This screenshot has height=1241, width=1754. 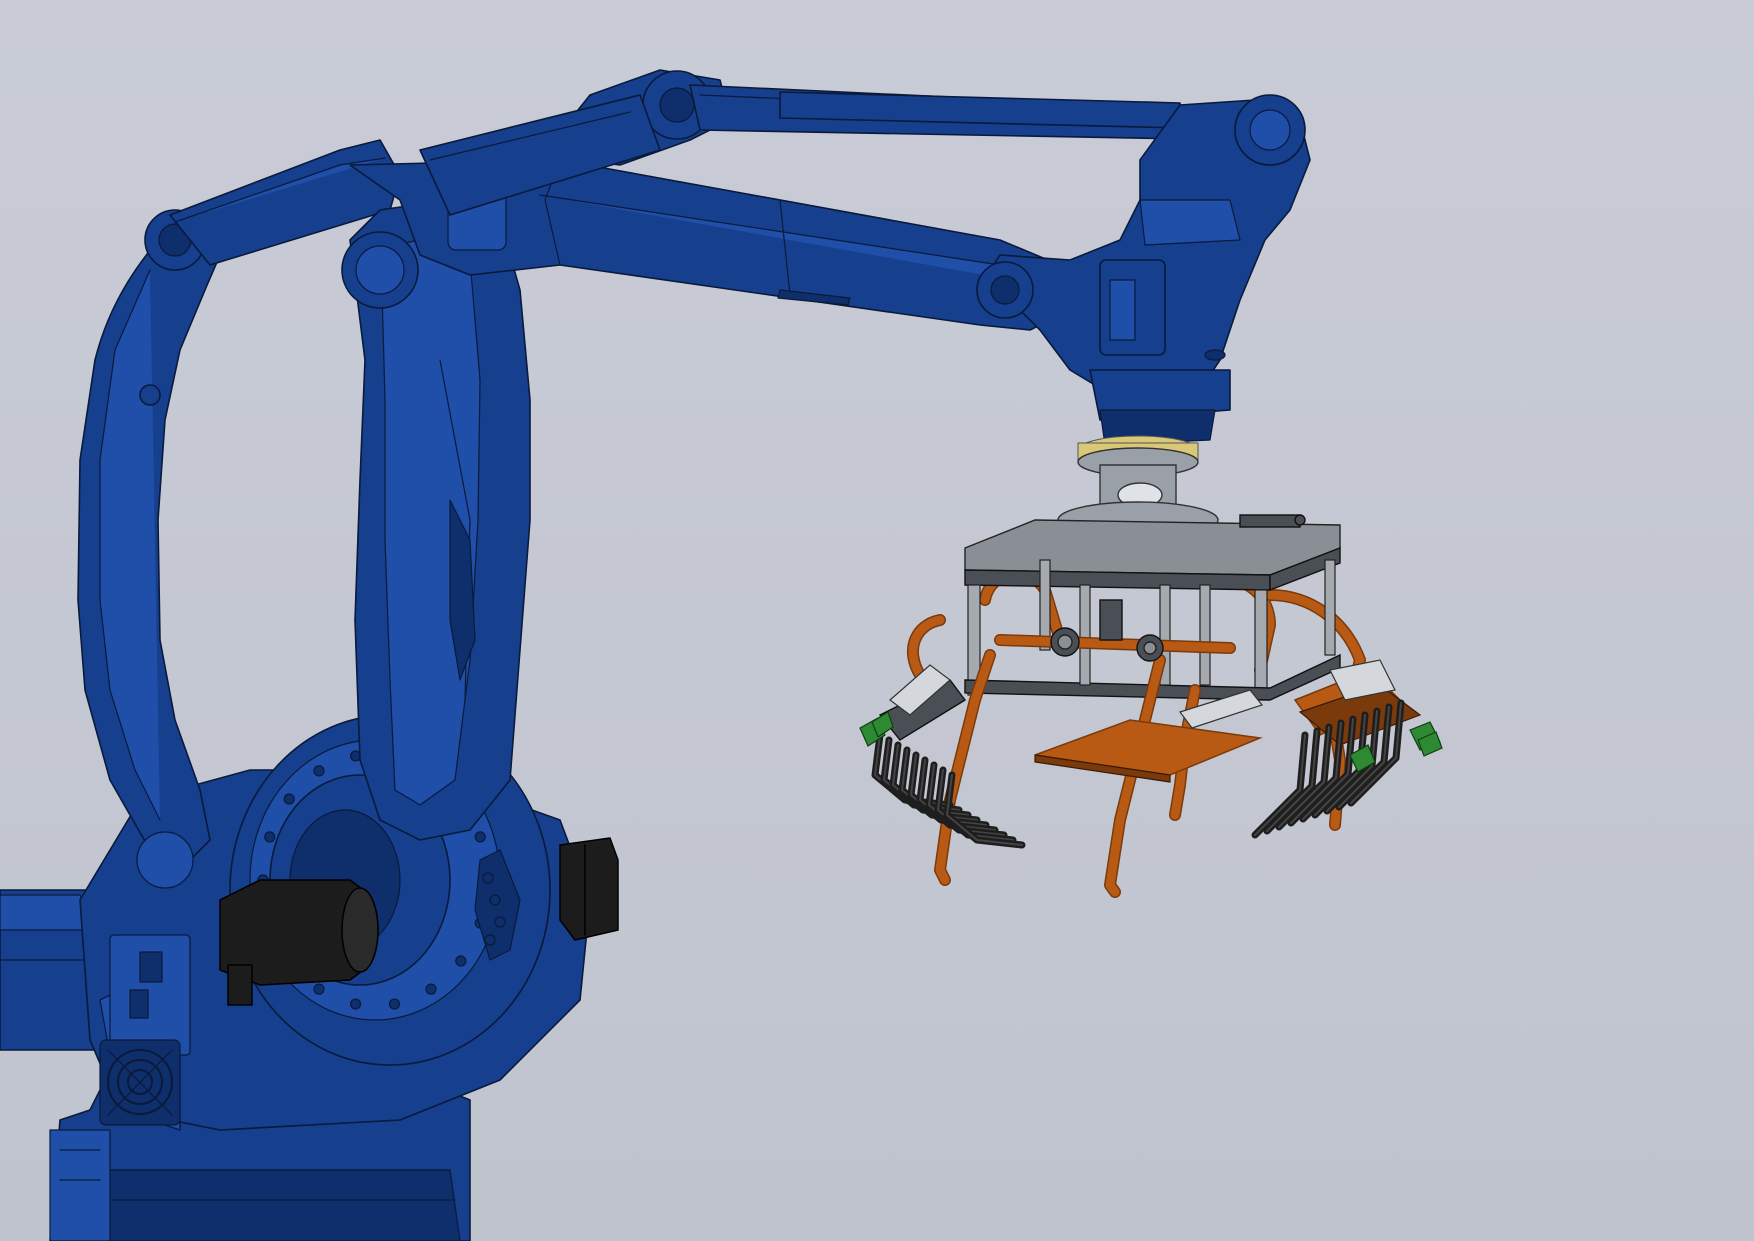 What do you see at coordinates (589, 889) in the screenshot?
I see `servo-motor-right` at bounding box center [589, 889].